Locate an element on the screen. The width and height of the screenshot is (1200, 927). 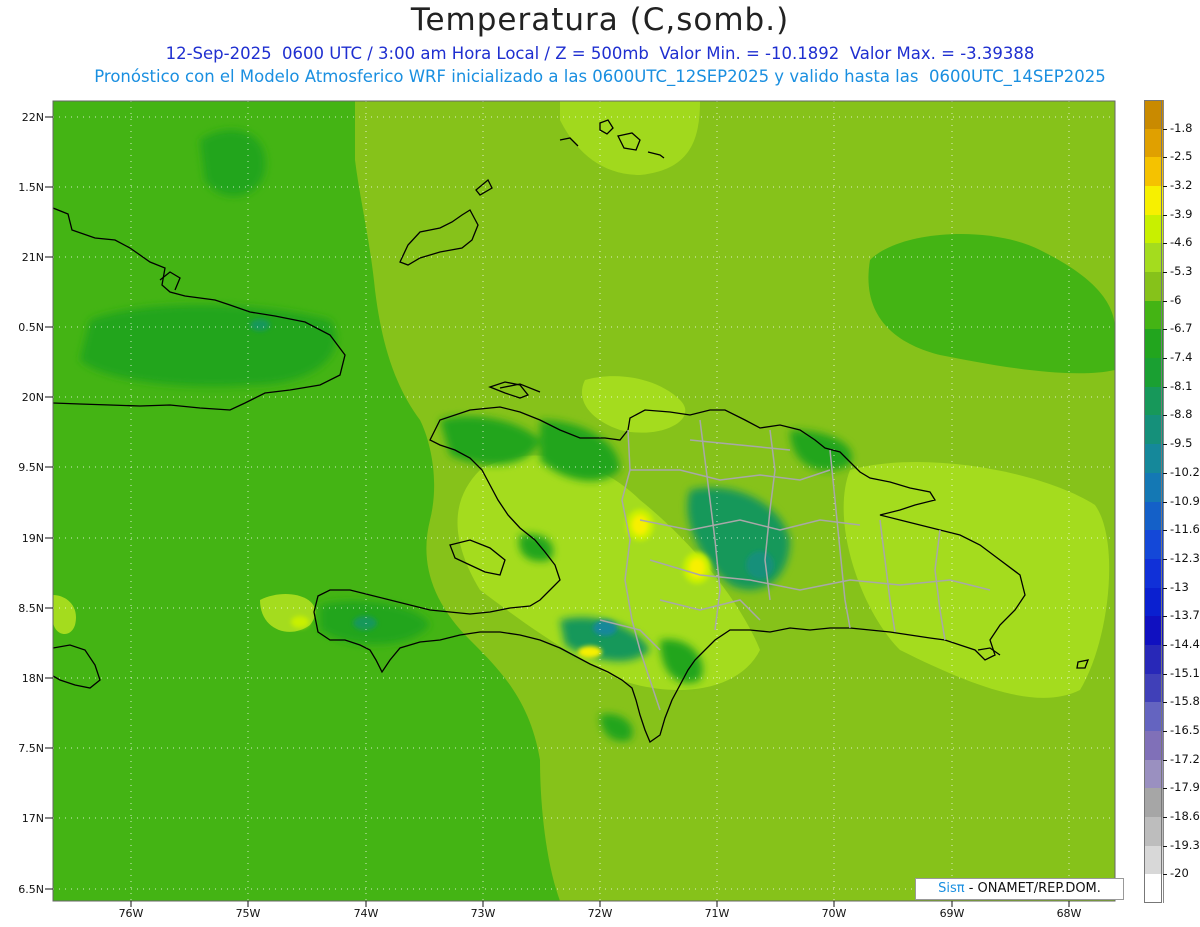
lat-label: 22N is located at coordinates (33, 117).